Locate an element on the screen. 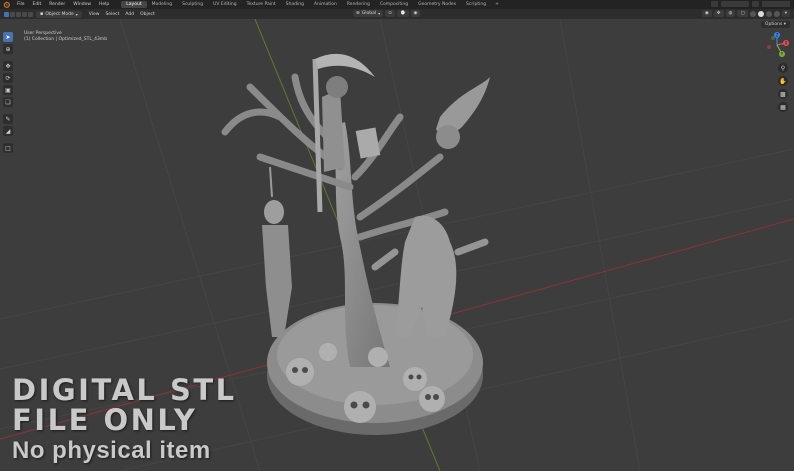 This screenshot has width=794, height=471. notice-line-2: FILE ONLY is located at coordinates (105, 420).